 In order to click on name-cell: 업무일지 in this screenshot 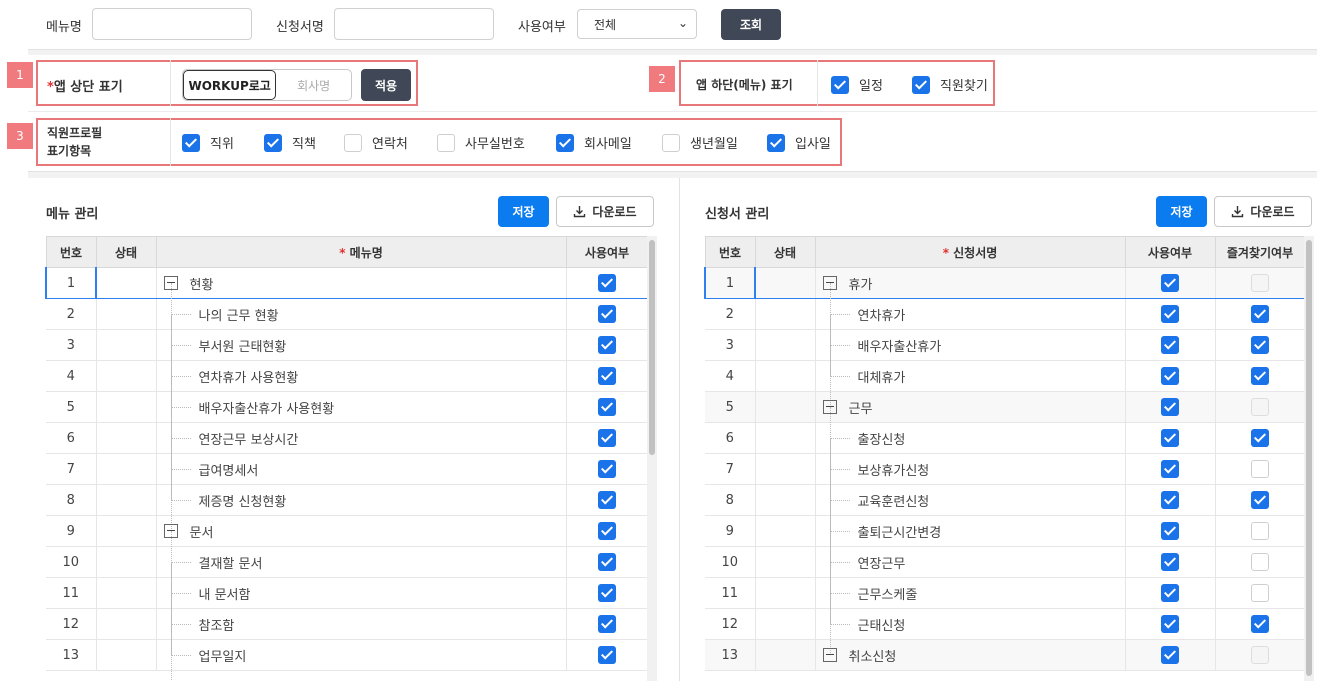, I will do `click(361, 652)`.